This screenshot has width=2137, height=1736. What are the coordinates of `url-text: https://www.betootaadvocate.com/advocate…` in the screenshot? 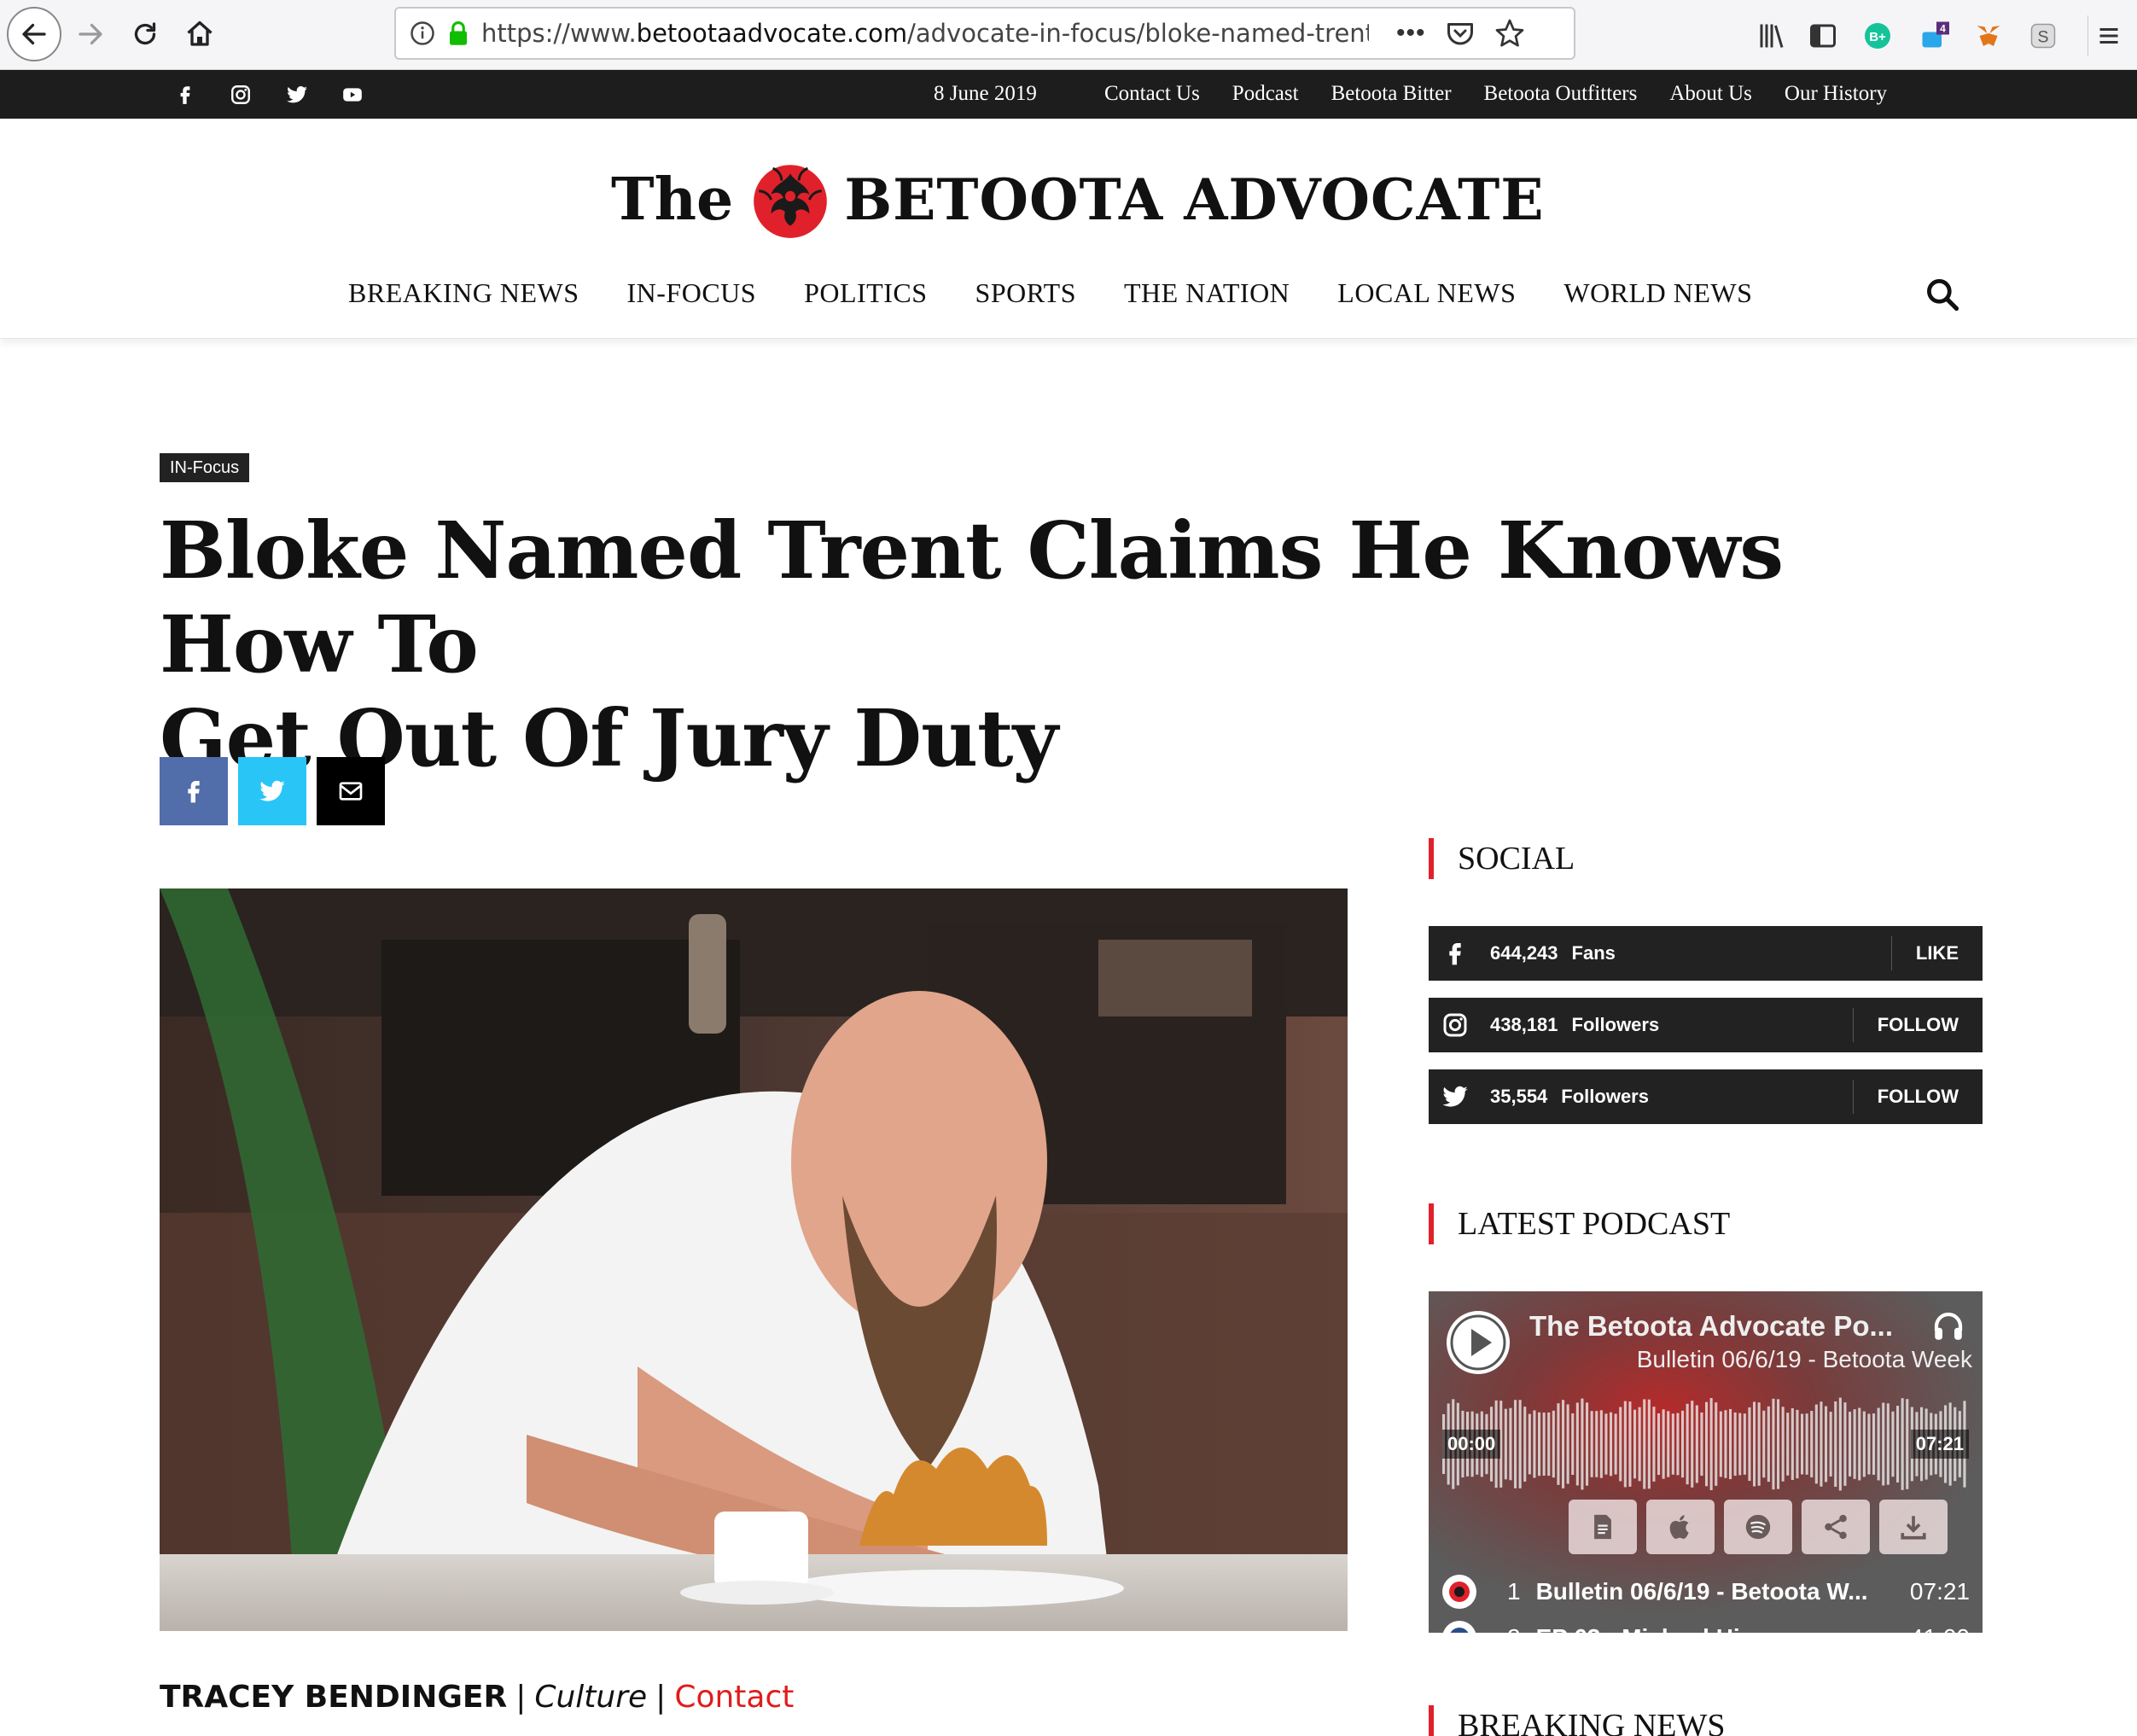 It's located at (925, 33).